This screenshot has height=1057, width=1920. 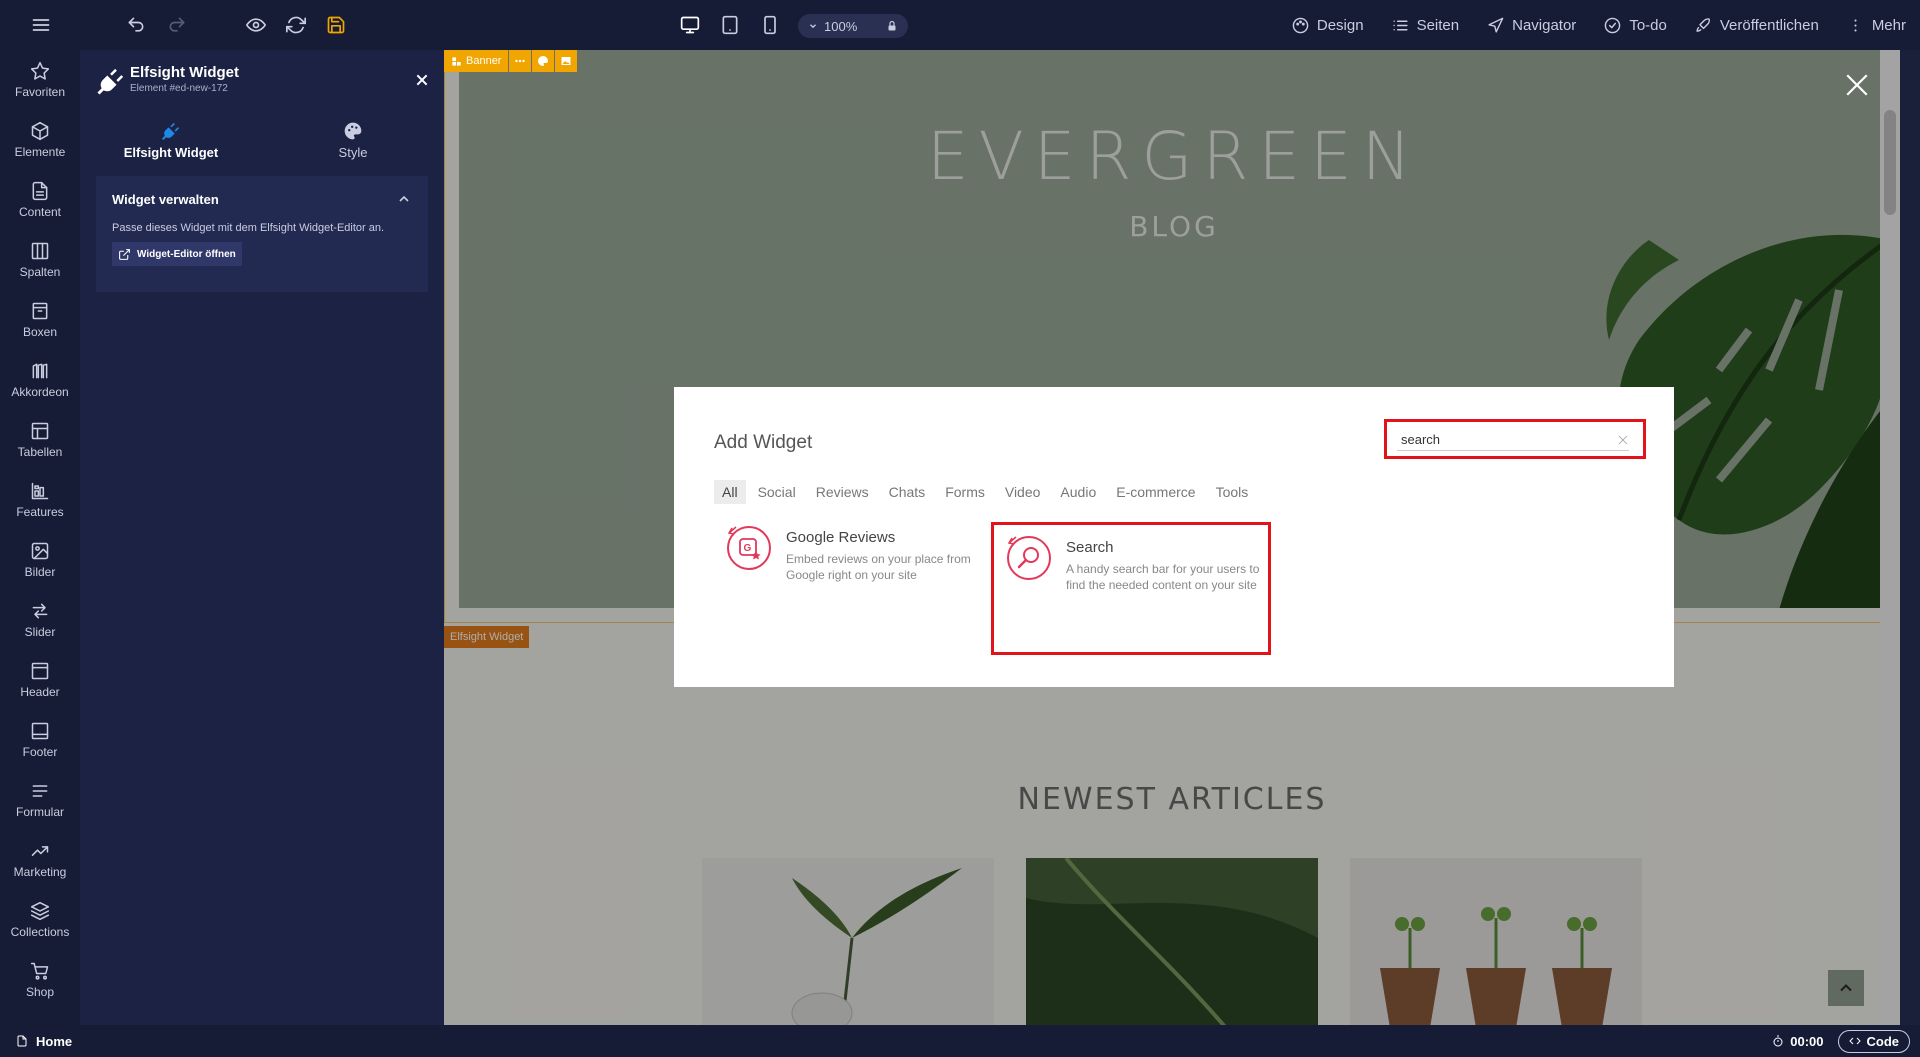 What do you see at coordinates (40, 740) in the screenshot?
I see `sidebar-item-footer: Footer` at bounding box center [40, 740].